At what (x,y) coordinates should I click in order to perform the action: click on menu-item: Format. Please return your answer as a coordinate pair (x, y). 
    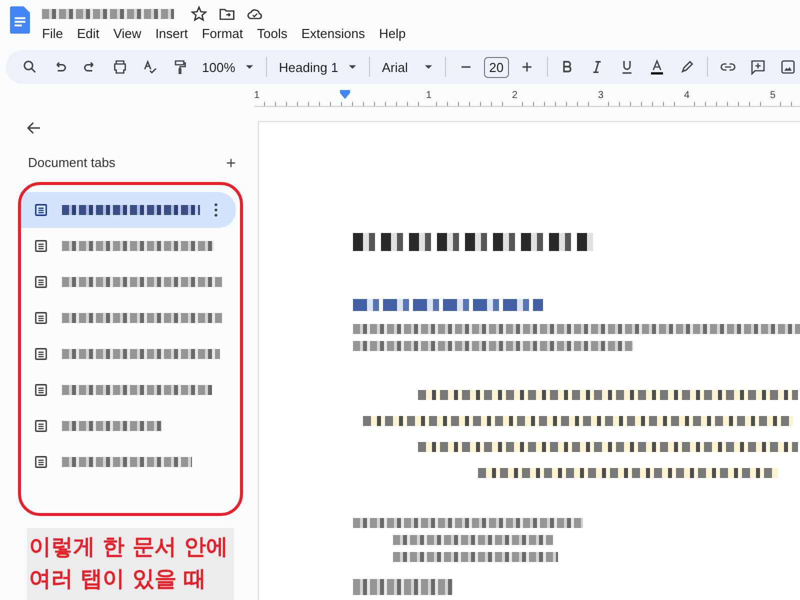
    Looking at the image, I should click on (226, 33).